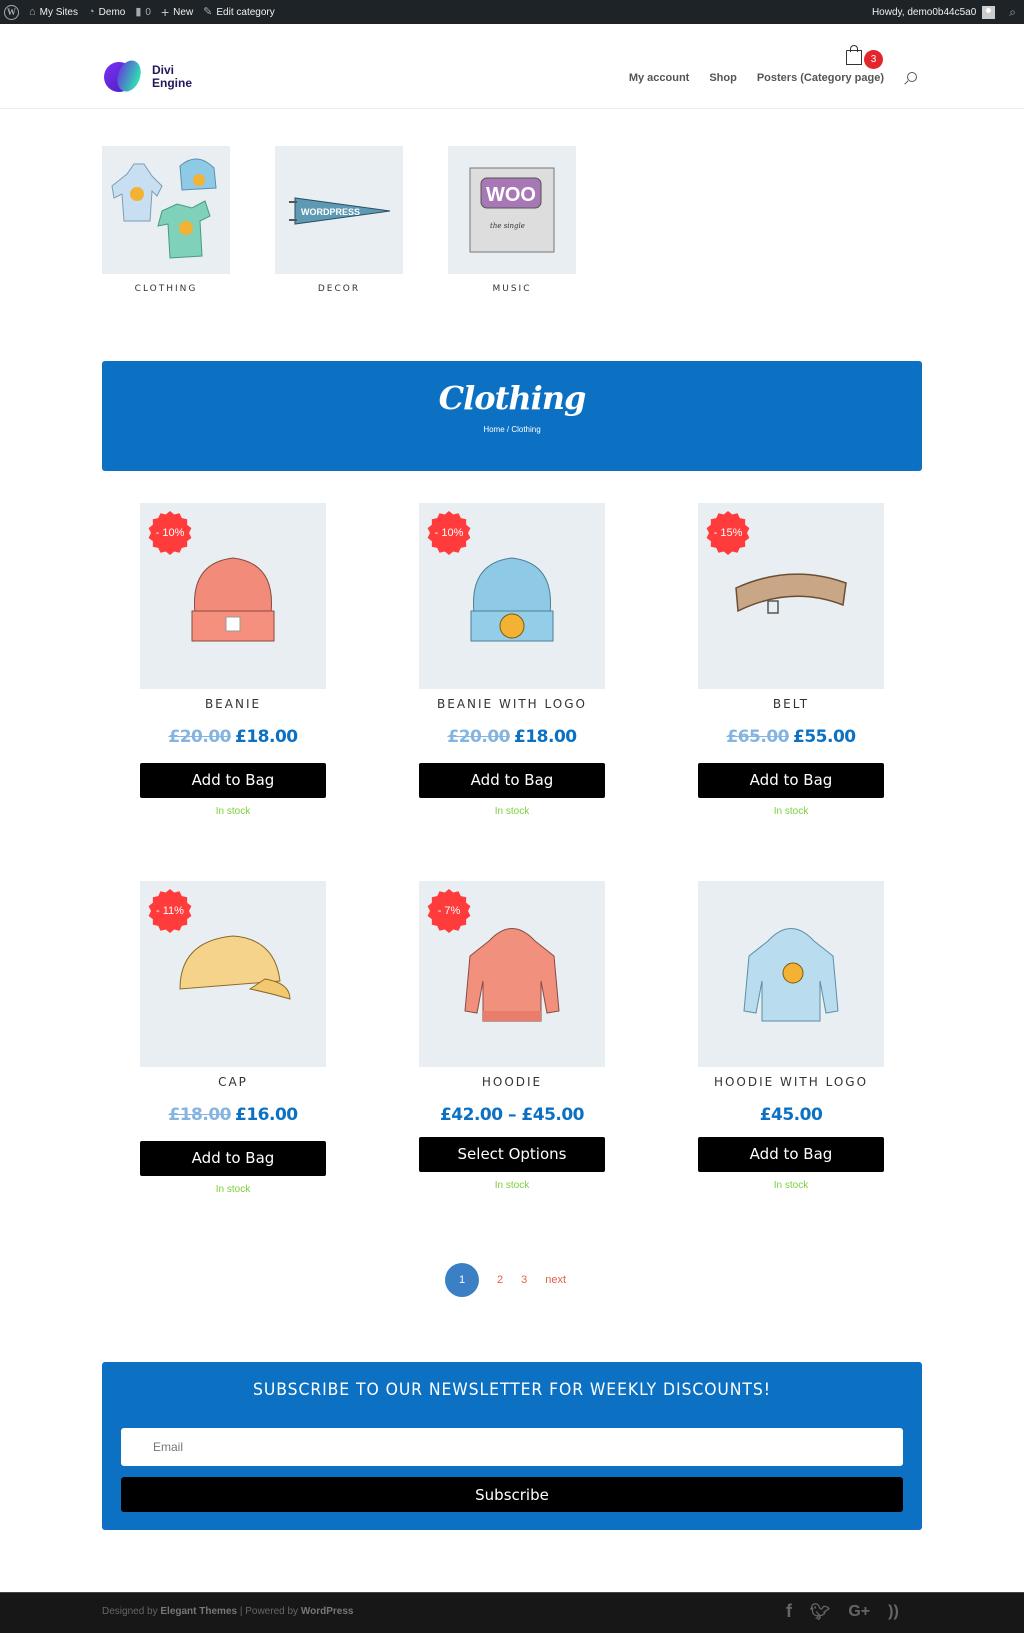 The width and height of the screenshot is (1024, 1633). Describe the element at coordinates (791, 1082) in the screenshot. I see `product-name: HOODIE WITH LOGO` at that location.